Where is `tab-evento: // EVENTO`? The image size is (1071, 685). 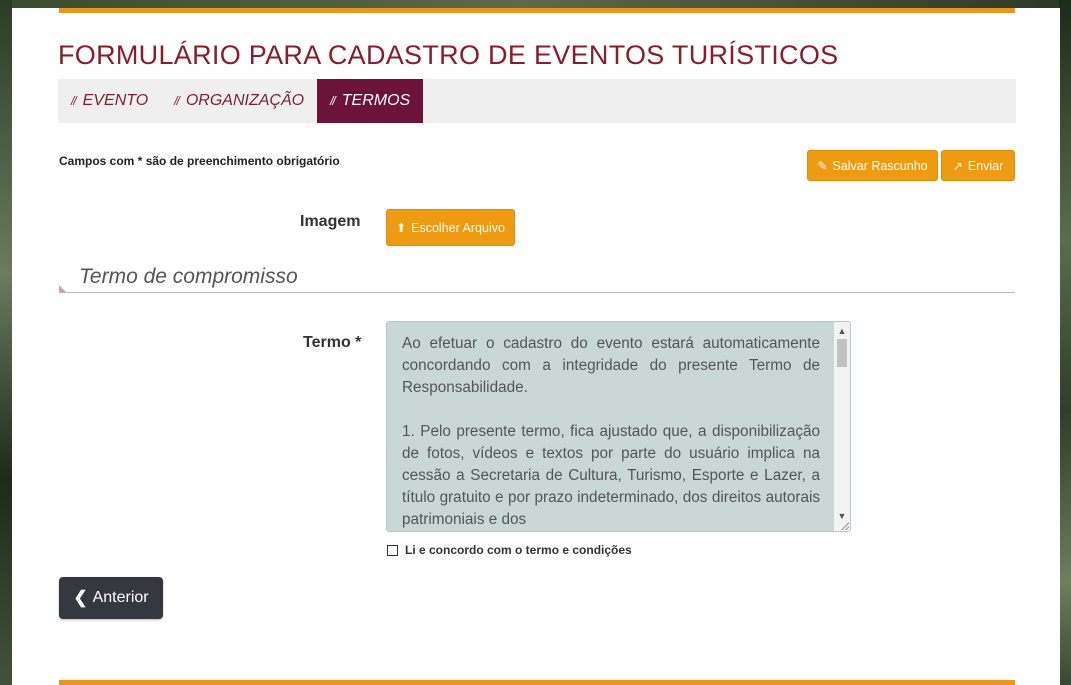 tab-evento: // EVENTO is located at coordinates (109, 101).